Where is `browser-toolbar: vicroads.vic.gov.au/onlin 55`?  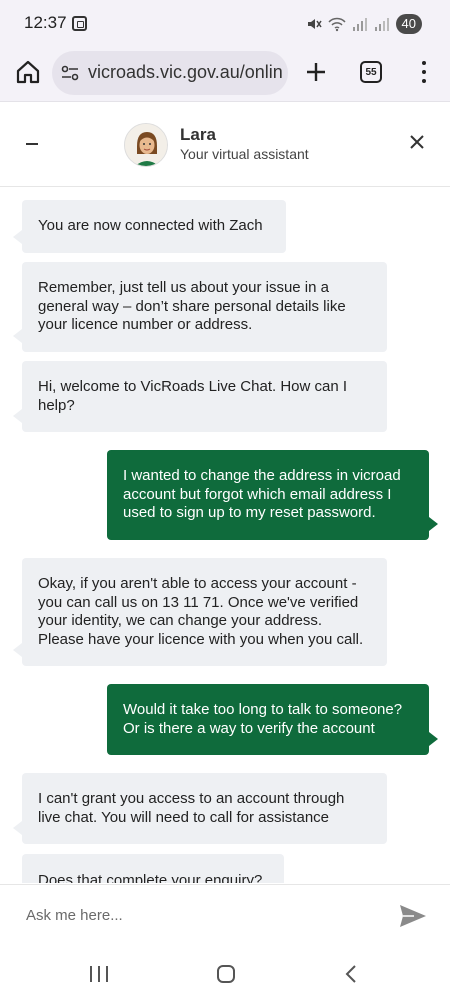
browser-toolbar: vicroads.vic.gov.au/onlin 55 is located at coordinates (225, 74).